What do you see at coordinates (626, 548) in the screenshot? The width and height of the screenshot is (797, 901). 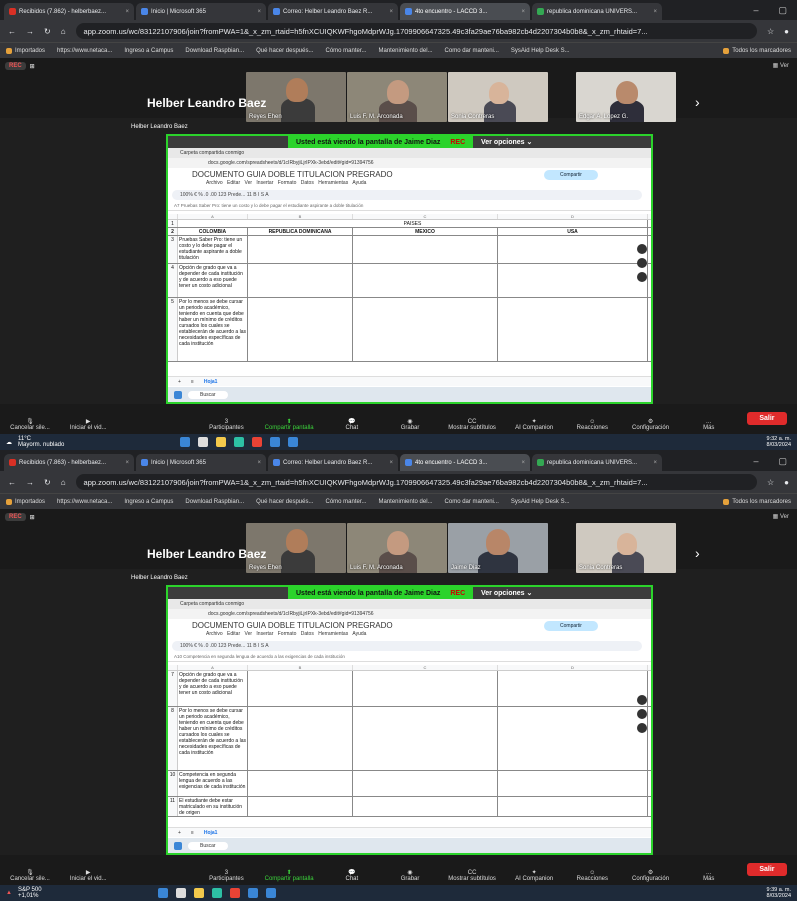 I see `video-tile: Sonia Contreras` at bounding box center [626, 548].